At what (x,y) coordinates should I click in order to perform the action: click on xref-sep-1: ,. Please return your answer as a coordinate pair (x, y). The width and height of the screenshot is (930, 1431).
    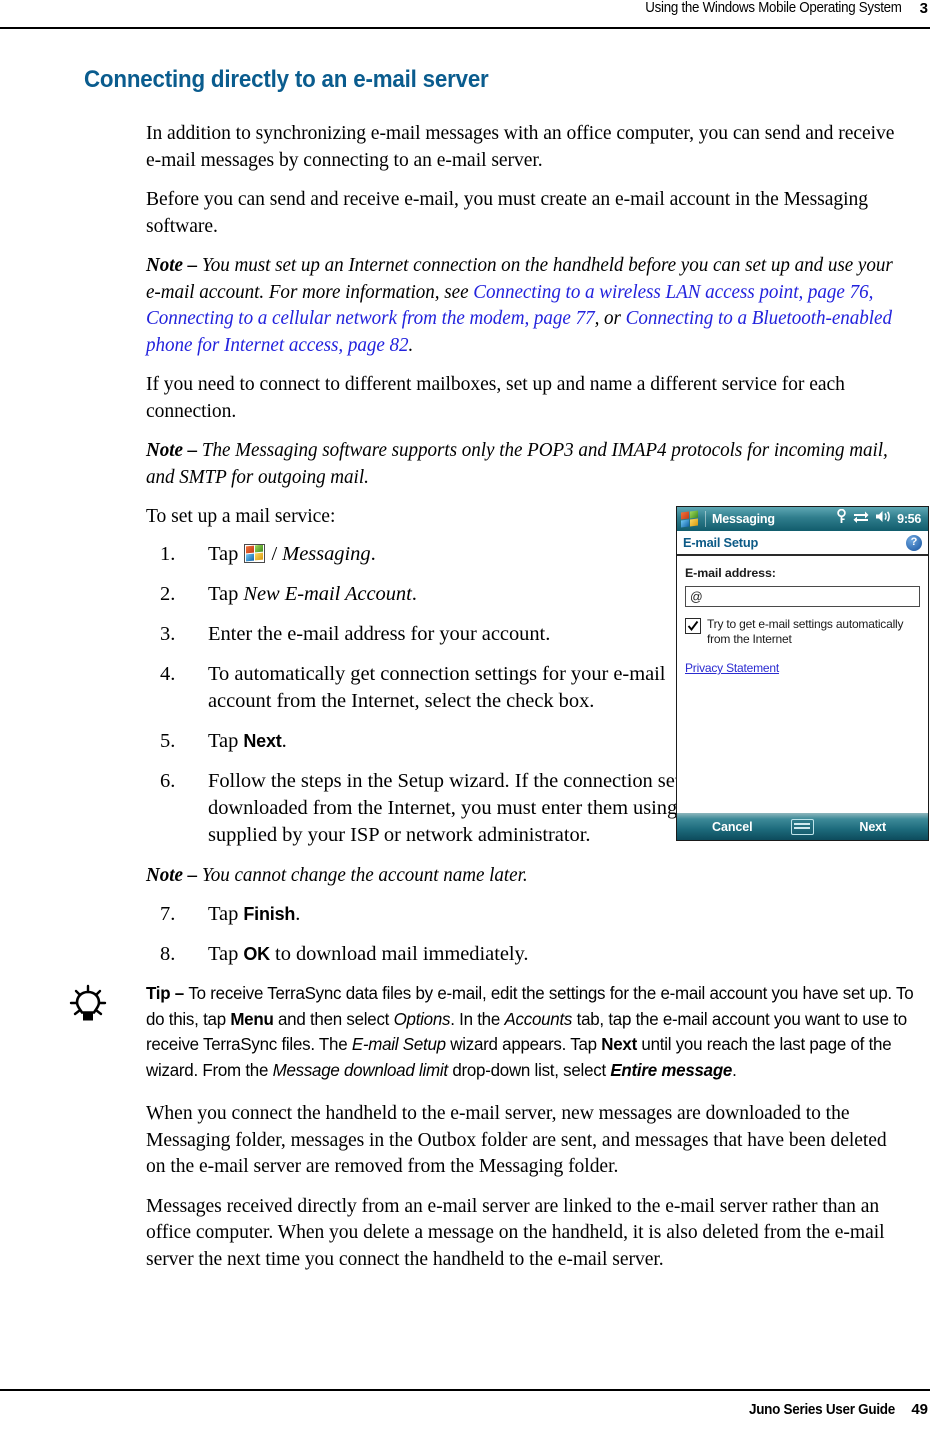
    Looking at the image, I should click on (871, 291).